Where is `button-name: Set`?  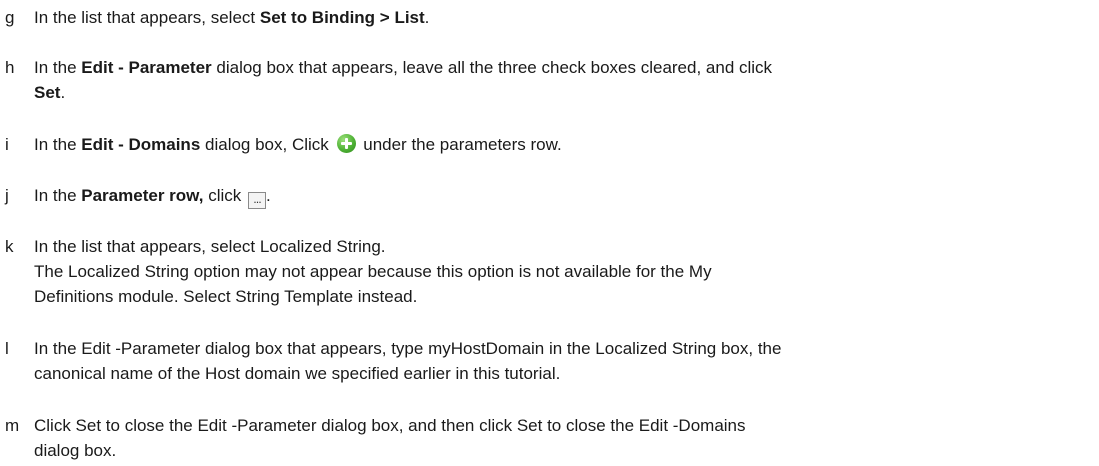
button-name: Set is located at coordinates (47, 92).